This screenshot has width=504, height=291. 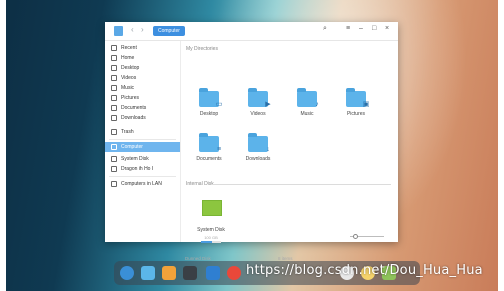 I want to click on folder-name: Pictures, so click(x=356, y=114).